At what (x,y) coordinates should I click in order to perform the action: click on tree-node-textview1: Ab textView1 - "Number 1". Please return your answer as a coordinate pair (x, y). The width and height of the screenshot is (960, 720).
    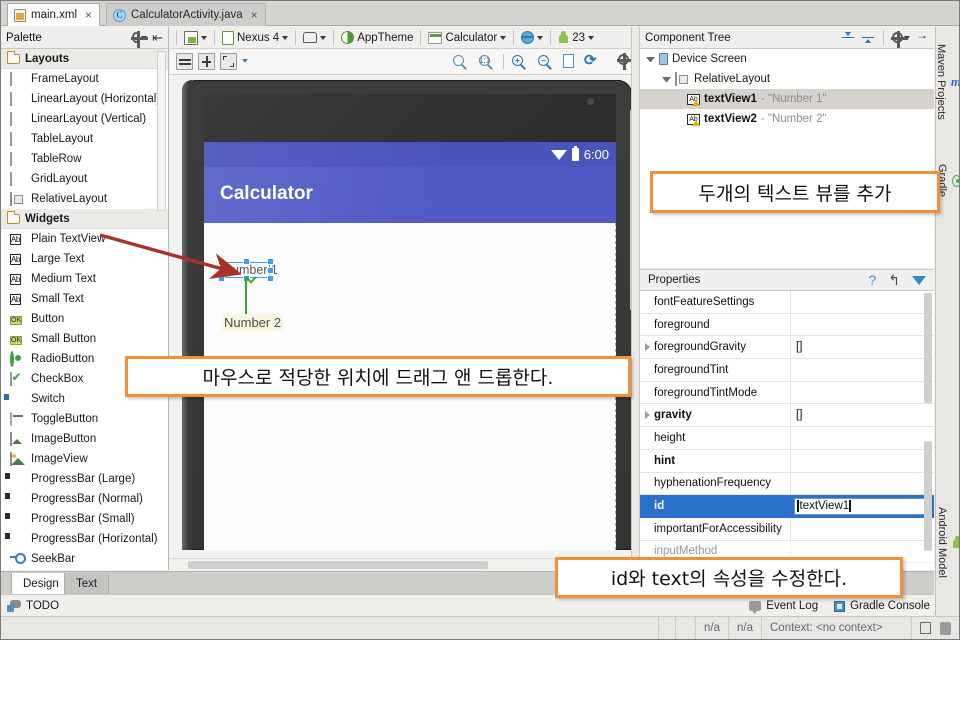
    Looking at the image, I should click on (787, 99).